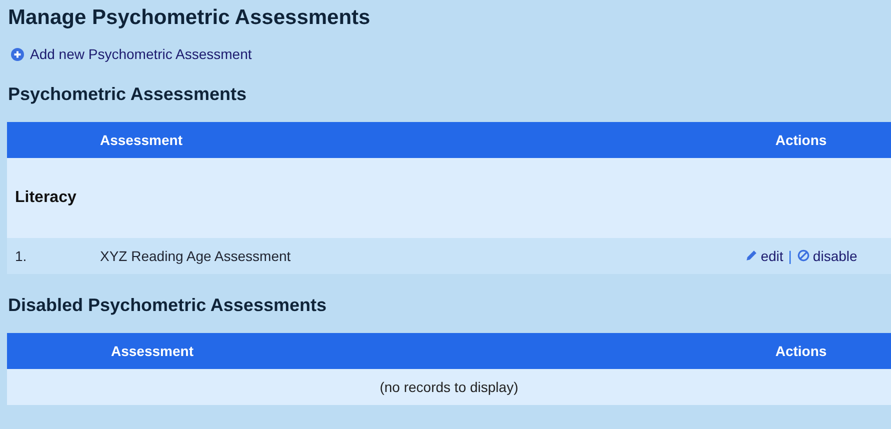 This screenshot has width=891, height=429. I want to click on plus-circle-icon, so click(17, 54).